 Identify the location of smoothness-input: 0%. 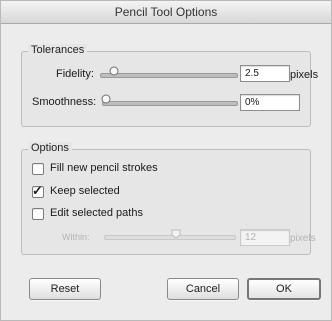
(270, 102).